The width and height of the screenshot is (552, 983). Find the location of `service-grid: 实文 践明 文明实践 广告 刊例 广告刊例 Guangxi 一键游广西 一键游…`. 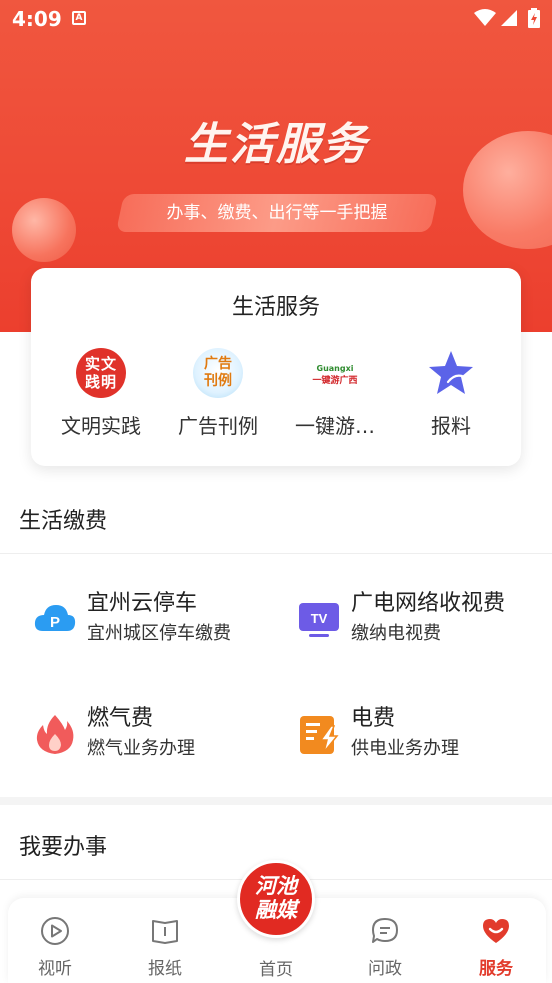

service-grid: 实文 践明 文明实践 广告 刊例 广告刊例 Guangxi 一键游广西 一键游… is located at coordinates (276, 398).